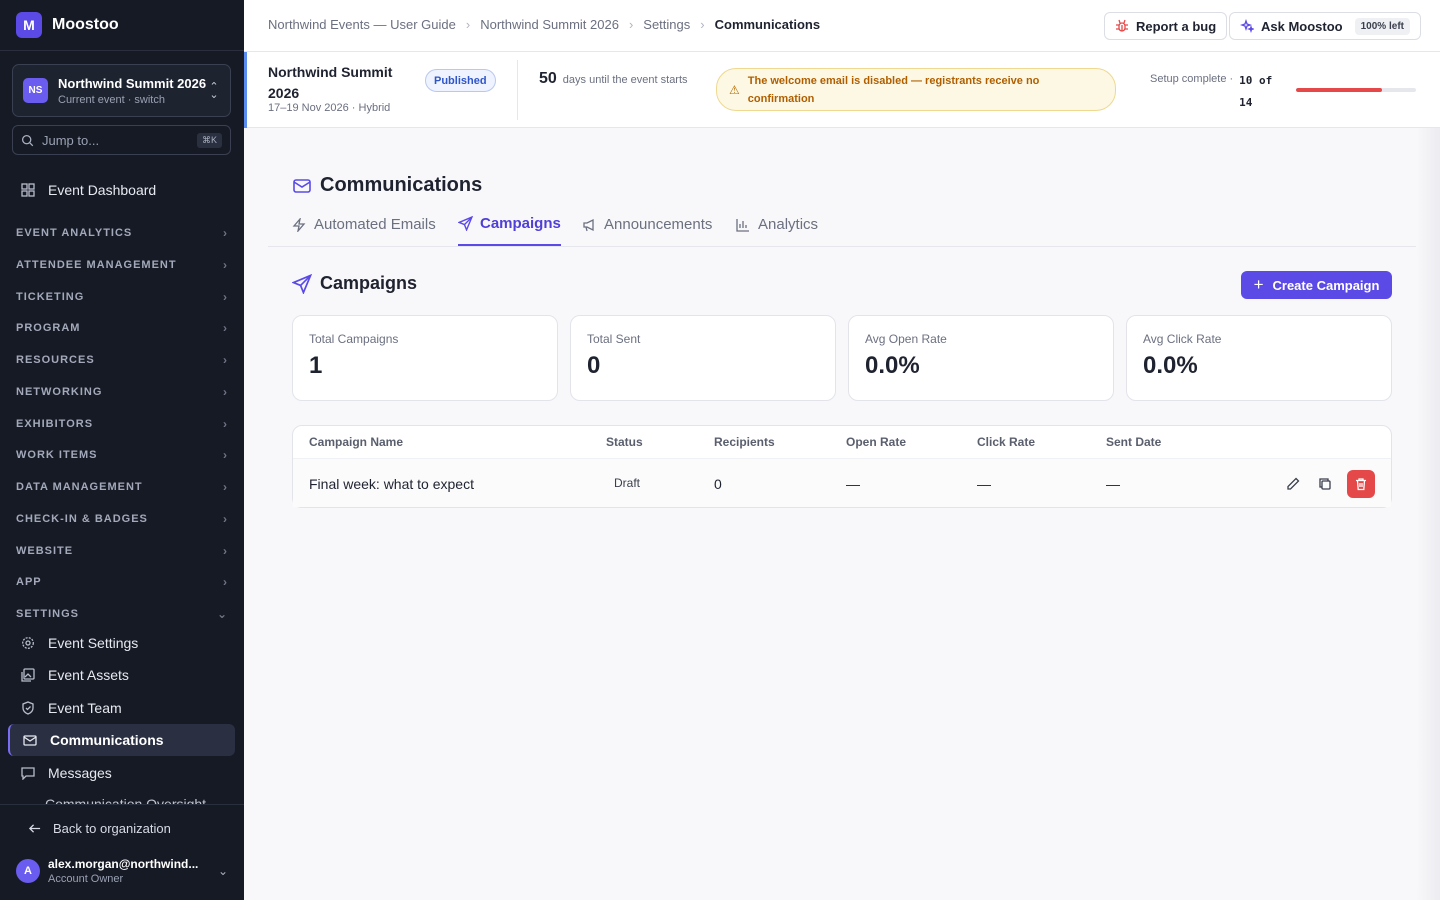 Image resolution: width=1440 pixels, height=900 pixels. What do you see at coordinates (121, 675) in the screenshot?
I see `sidebar-item-event-assets: Event Assets` at bounding box center [121, 675].